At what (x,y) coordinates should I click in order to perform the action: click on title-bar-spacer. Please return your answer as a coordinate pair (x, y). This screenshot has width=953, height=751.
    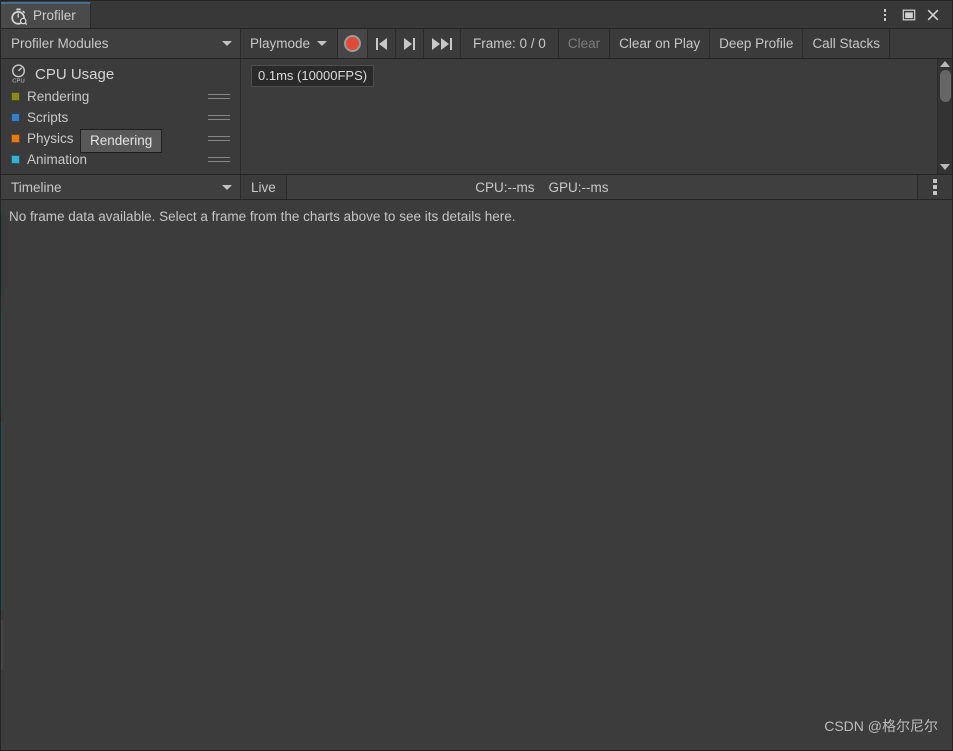
    Looking at the image, I should click on (482, 15).